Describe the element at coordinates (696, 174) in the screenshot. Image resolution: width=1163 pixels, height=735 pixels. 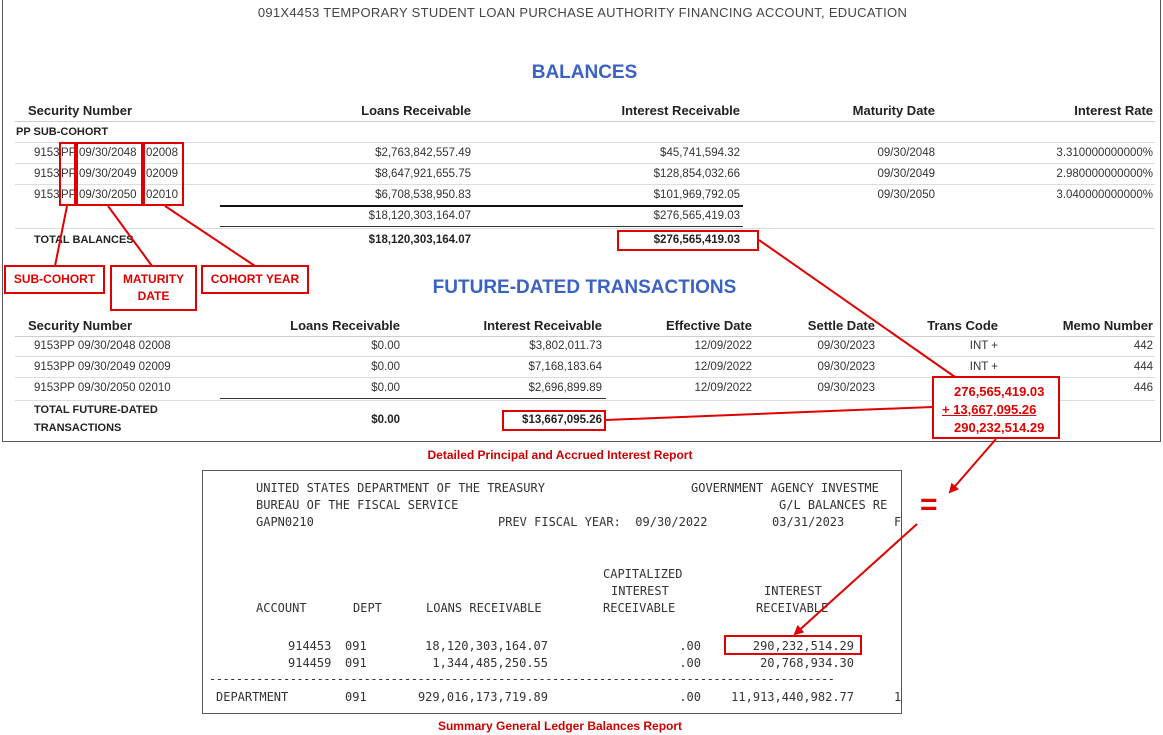
I see `interest-value: $128,854,032.66` at that location.